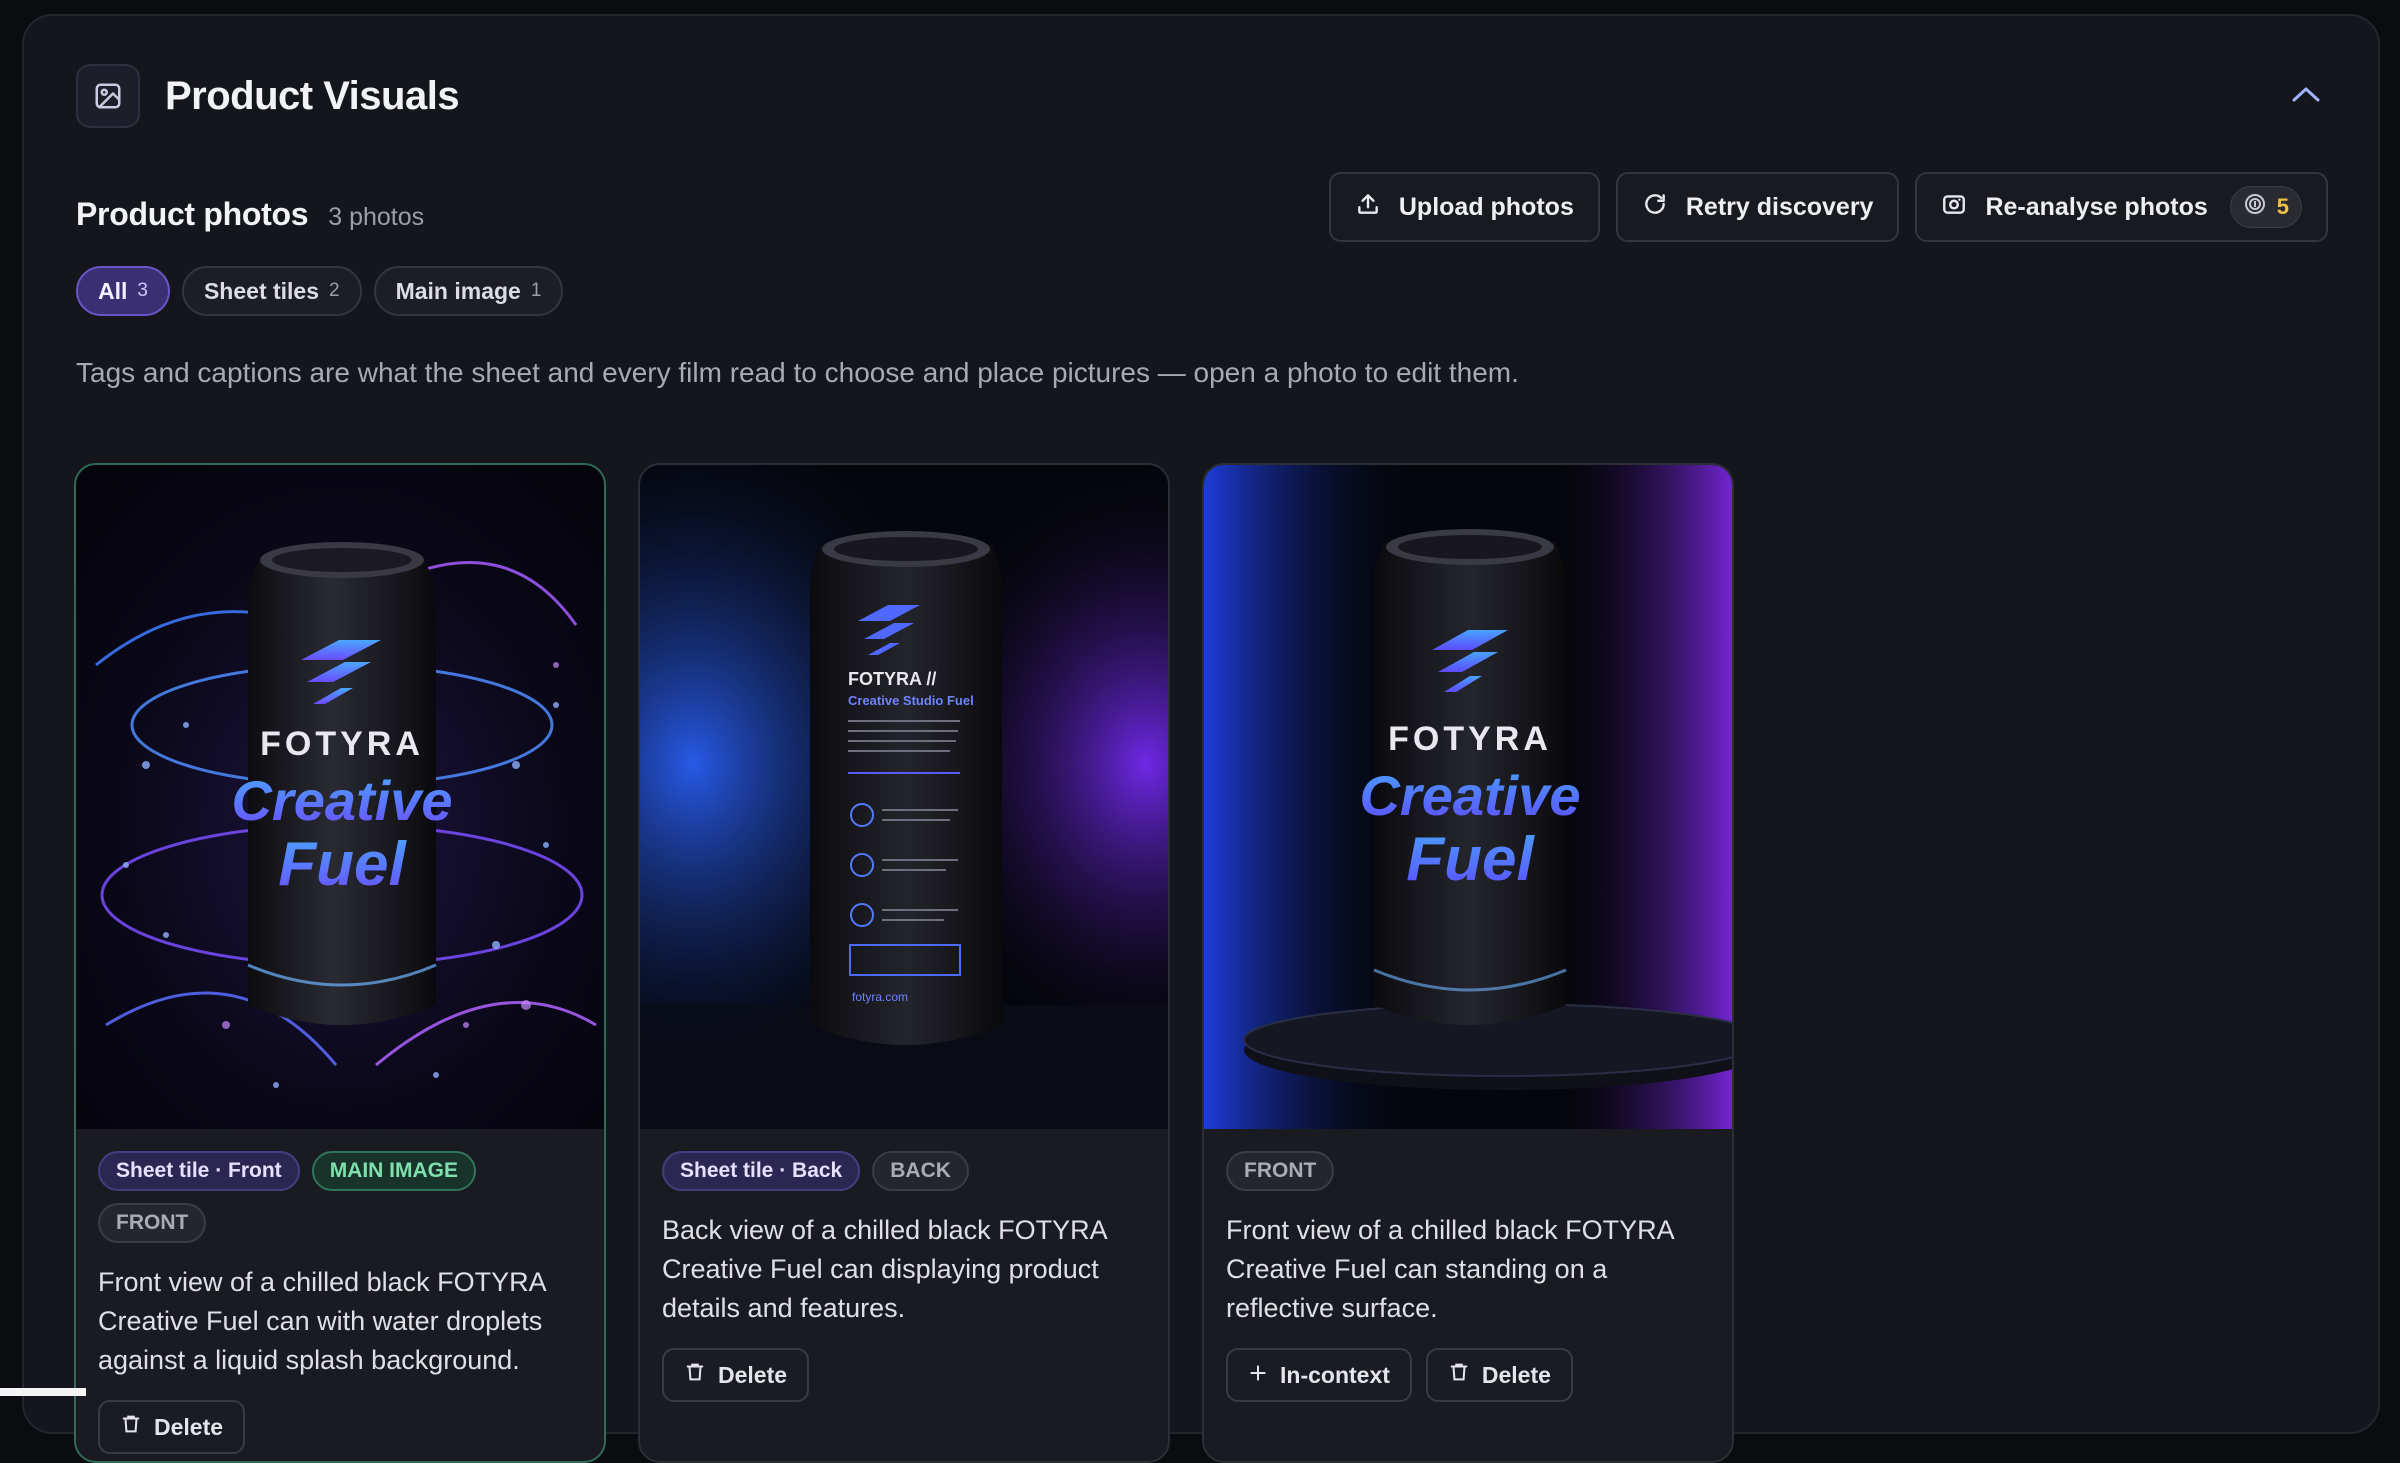 The width and height of the screenshot is (2400, 1463). Describe the element at coordinates (2096, 206) in the screenshot. I see `reanalyse-photos-label: Re-analyse photos` at that location.